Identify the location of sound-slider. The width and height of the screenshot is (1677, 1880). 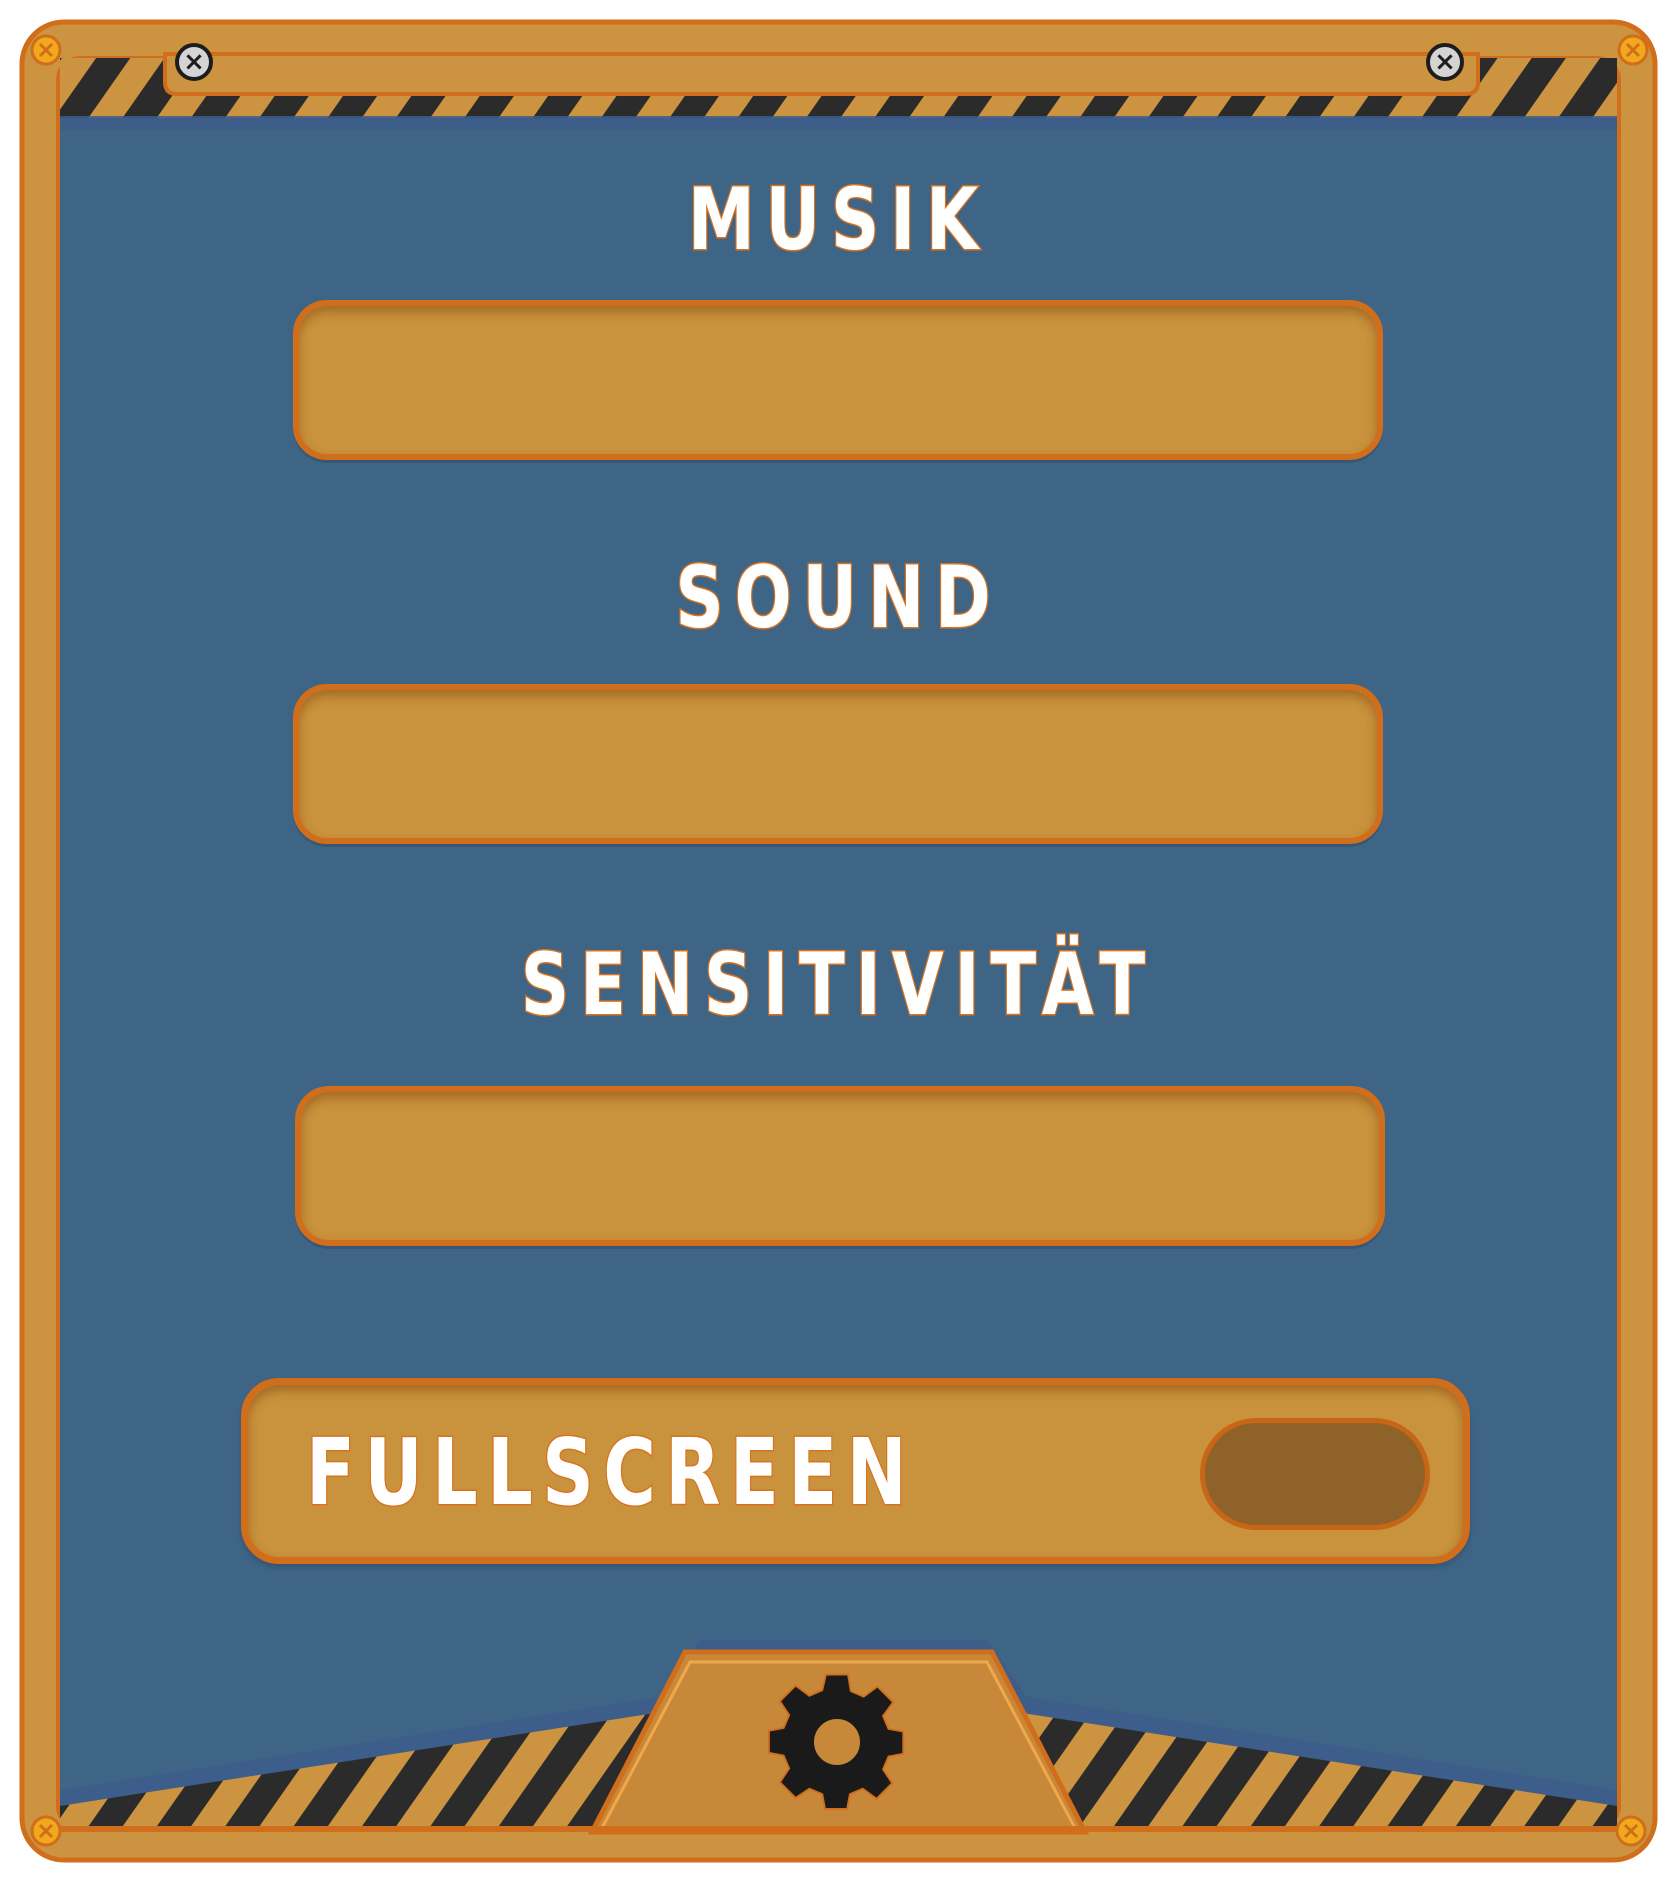
(838, 764).